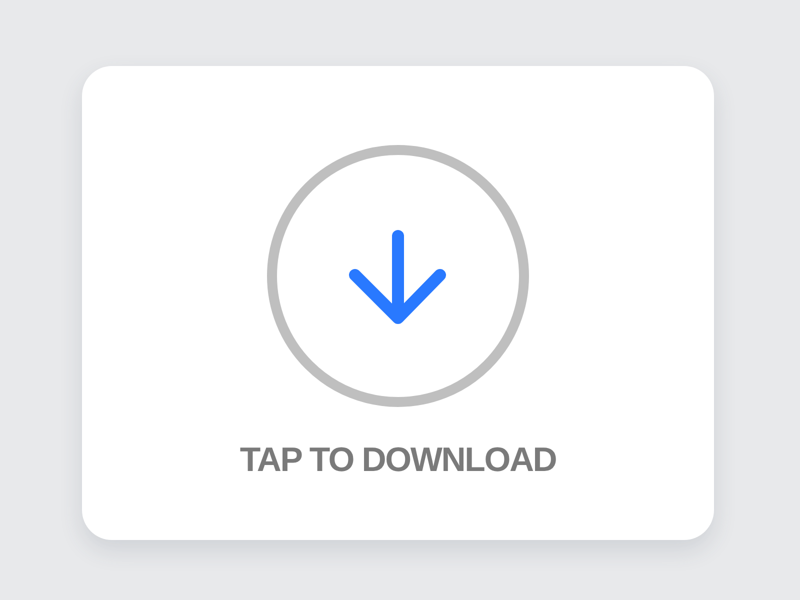 The width and height of the screenshot is (800, 600). I want to click on download-icon, so click(398, 276).